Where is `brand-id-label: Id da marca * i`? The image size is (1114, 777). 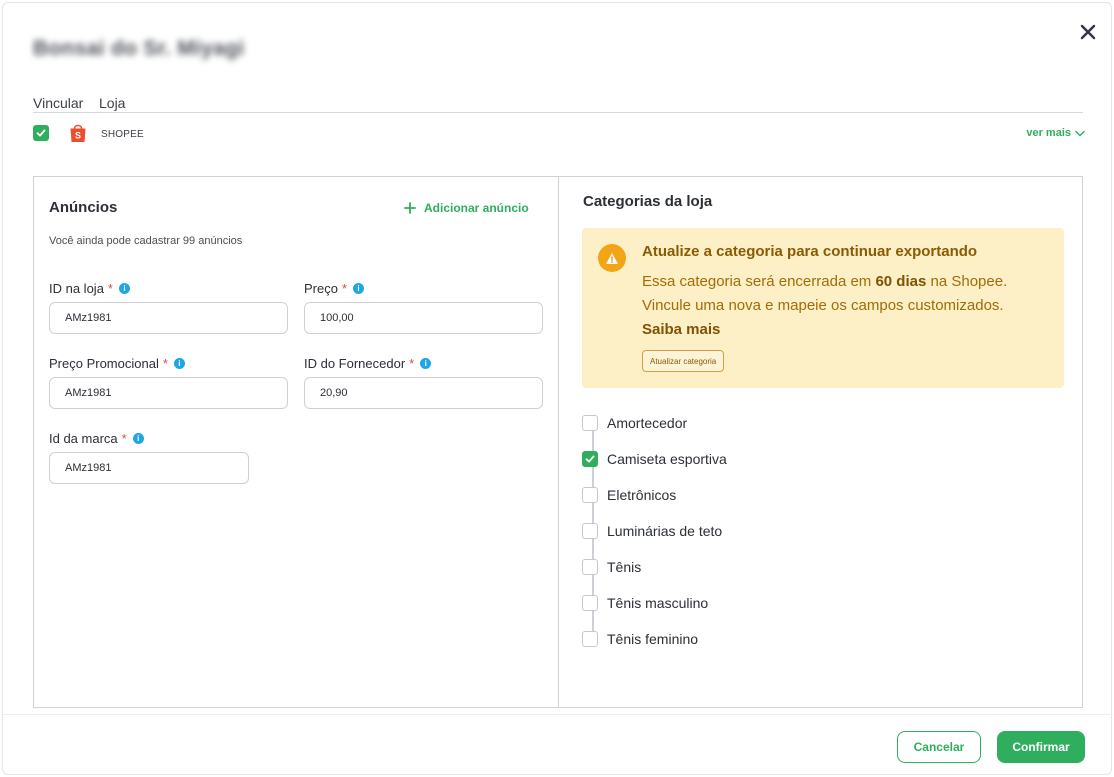
brand-id-label: Id da marca * i is located at coordinates (96, 438).